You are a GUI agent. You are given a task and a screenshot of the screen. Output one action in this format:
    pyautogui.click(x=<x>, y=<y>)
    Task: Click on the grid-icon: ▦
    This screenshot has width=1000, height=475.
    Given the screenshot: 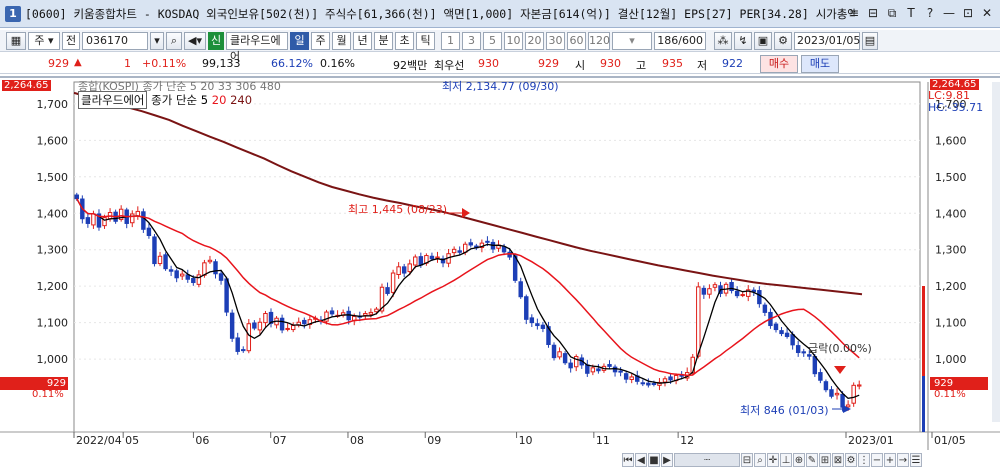 What is the action you would take?
    pyautogui.click(x=16, y=40)
    